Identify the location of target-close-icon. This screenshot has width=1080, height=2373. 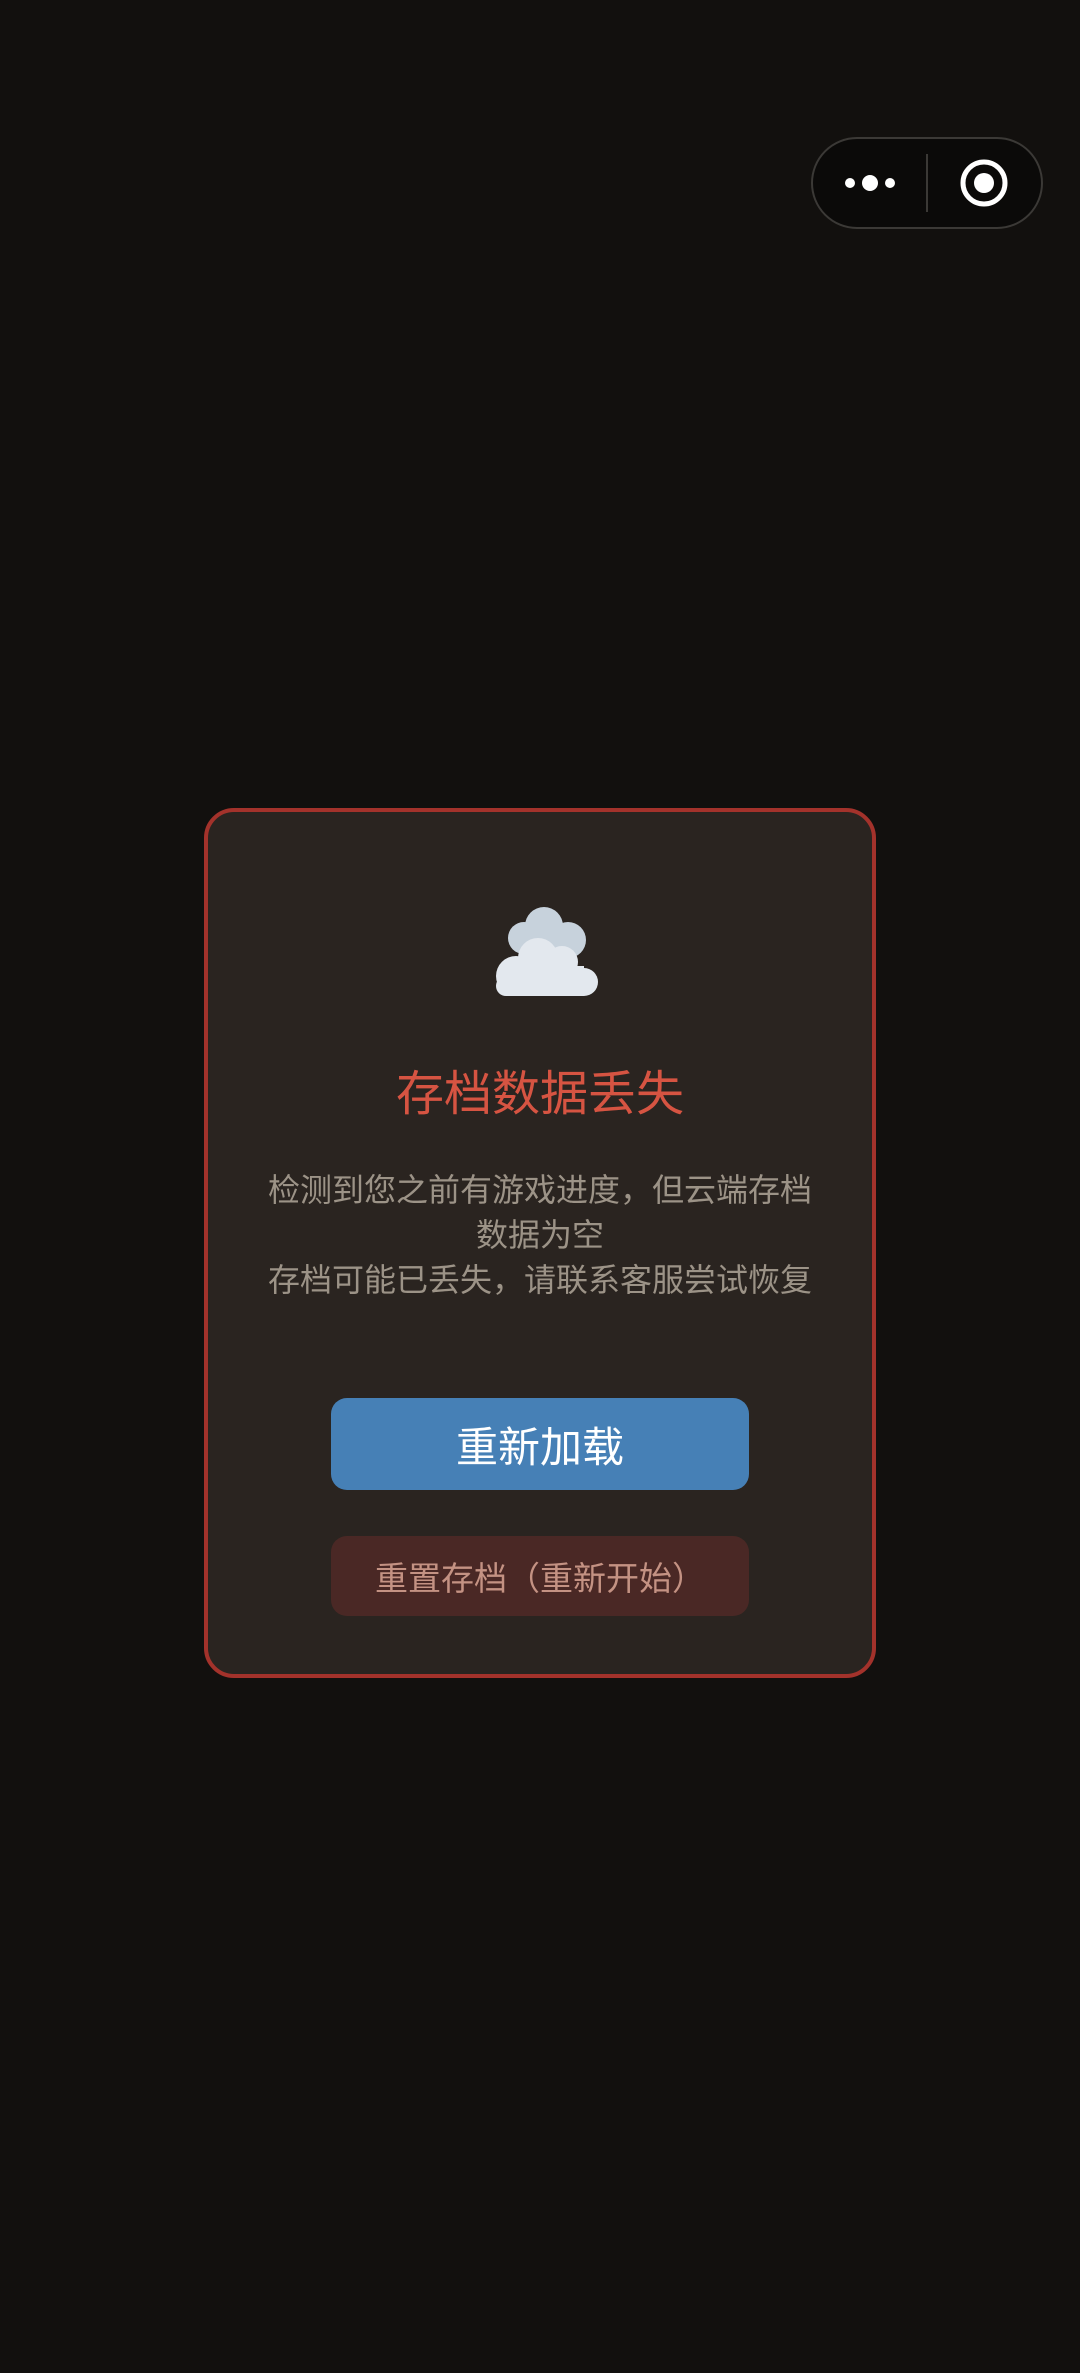
(984, 183).